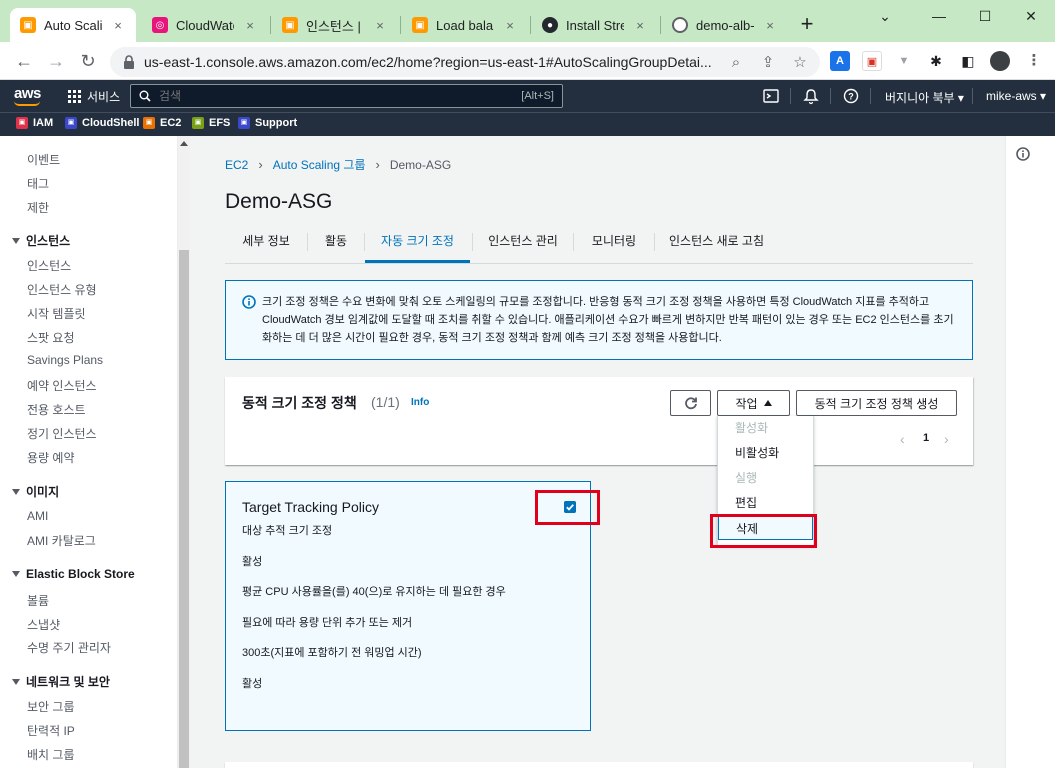 The height and width of the screenshot is (768, 1055). I want to click on minimize-icon: —, so click(939, 16).